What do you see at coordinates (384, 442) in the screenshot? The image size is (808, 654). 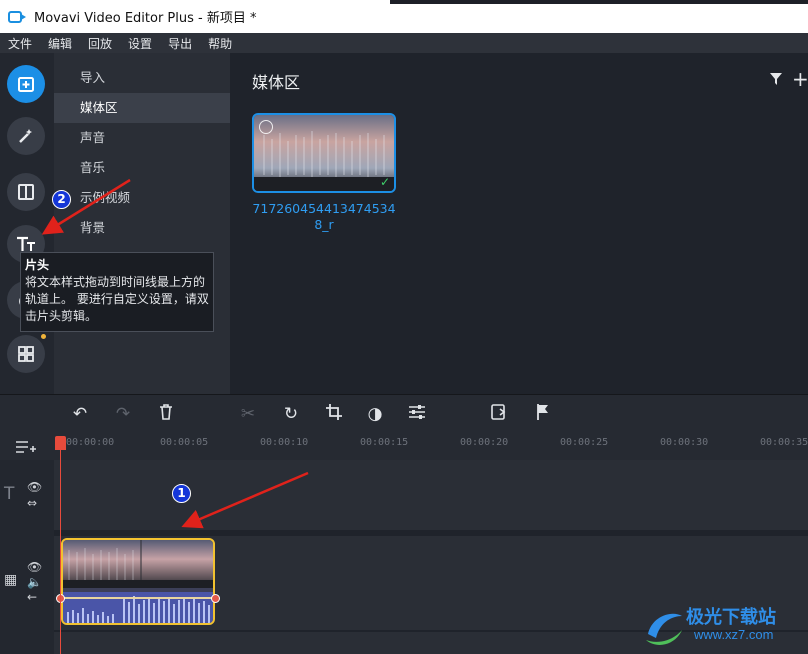 I see `ruler-label: 00:00:15` at bounding box center [384, 442].